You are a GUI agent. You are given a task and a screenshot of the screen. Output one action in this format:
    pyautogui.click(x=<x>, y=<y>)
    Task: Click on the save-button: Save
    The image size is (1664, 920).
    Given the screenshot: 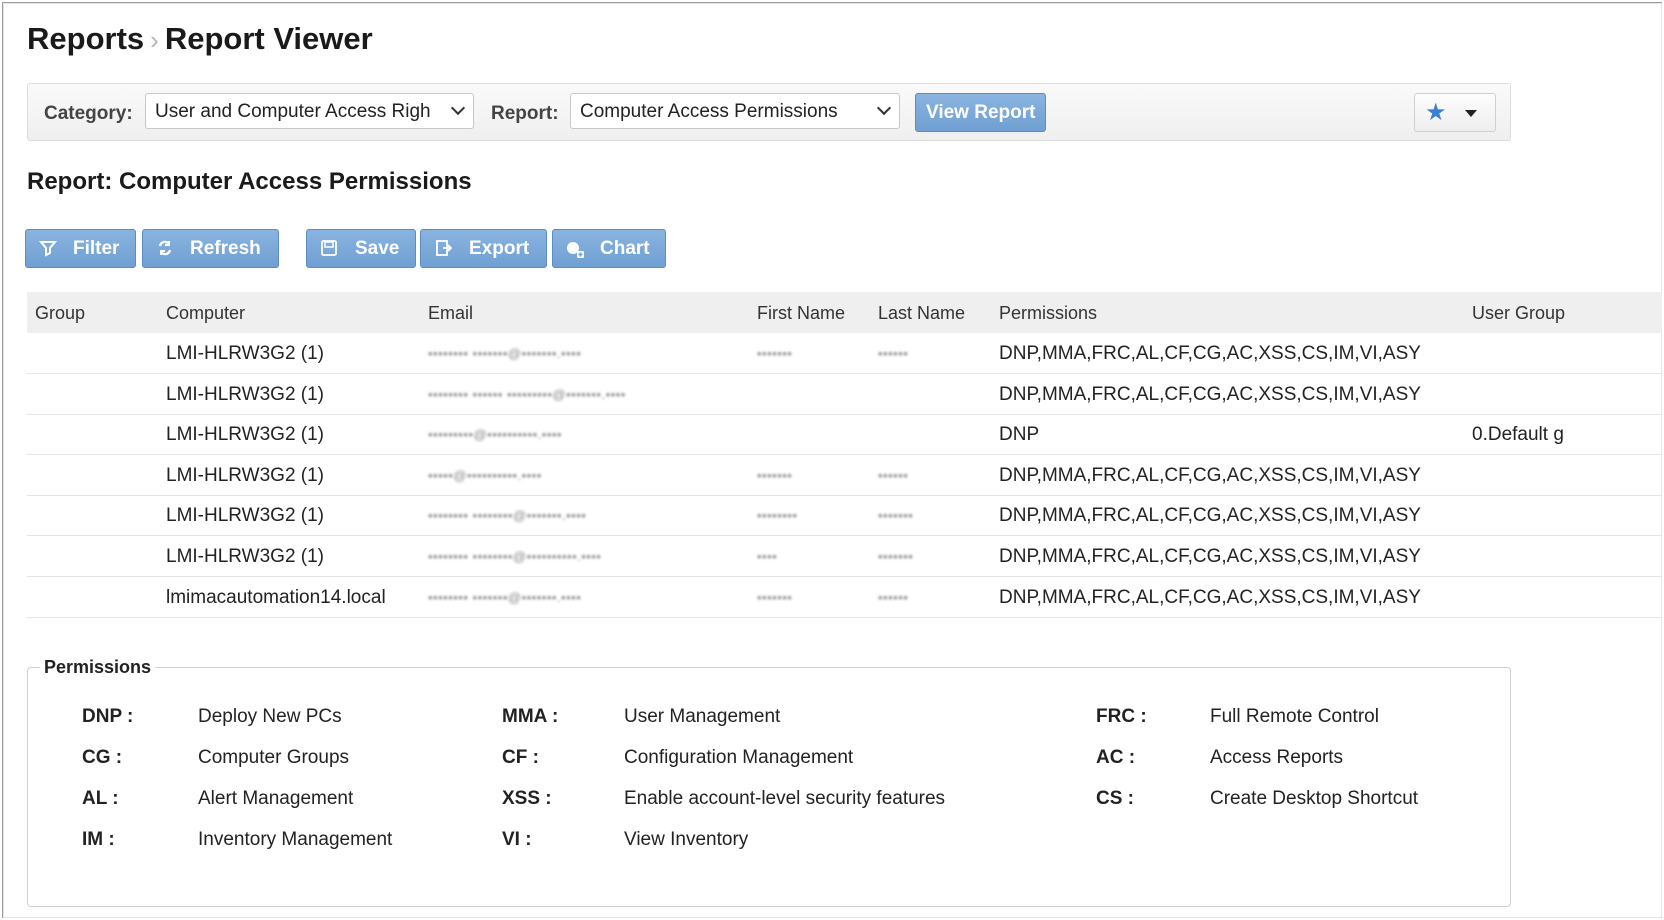 What is the action you would take?
    pyautogui.click(x=361, y=248)
    